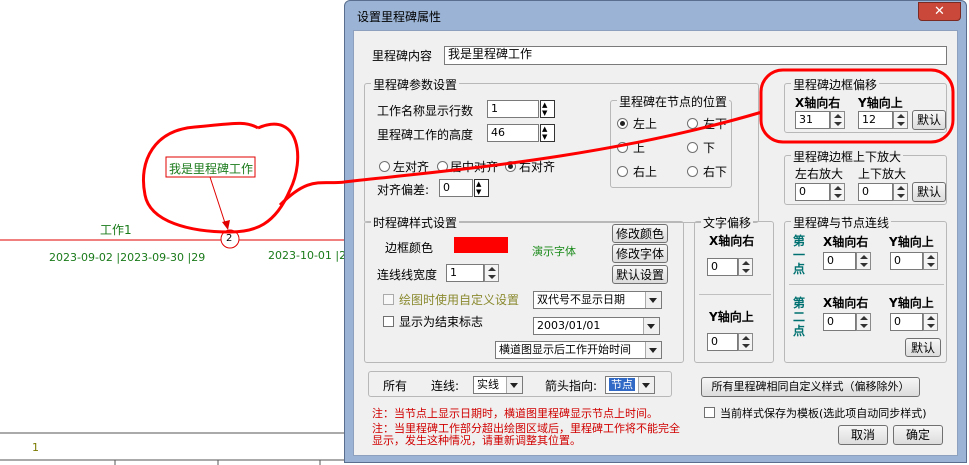 Image resolution: width=969 pixels, height=465 pixels. I want to click on p2-x-input: 0, so click(839, 322).